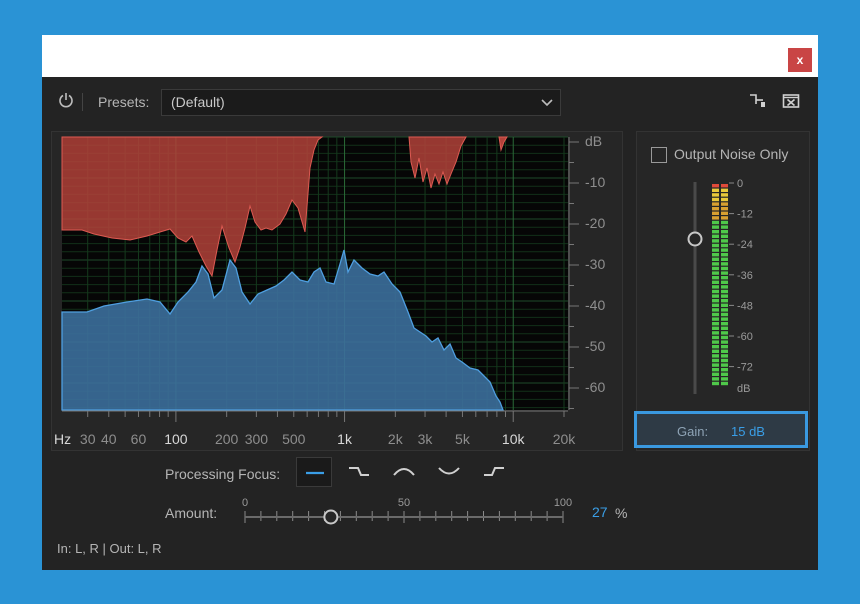  What do you see at coordinates (361, 102) in the screenshot?
I see `presets-dropdown: (Default)` at bounding box center [361, 102].